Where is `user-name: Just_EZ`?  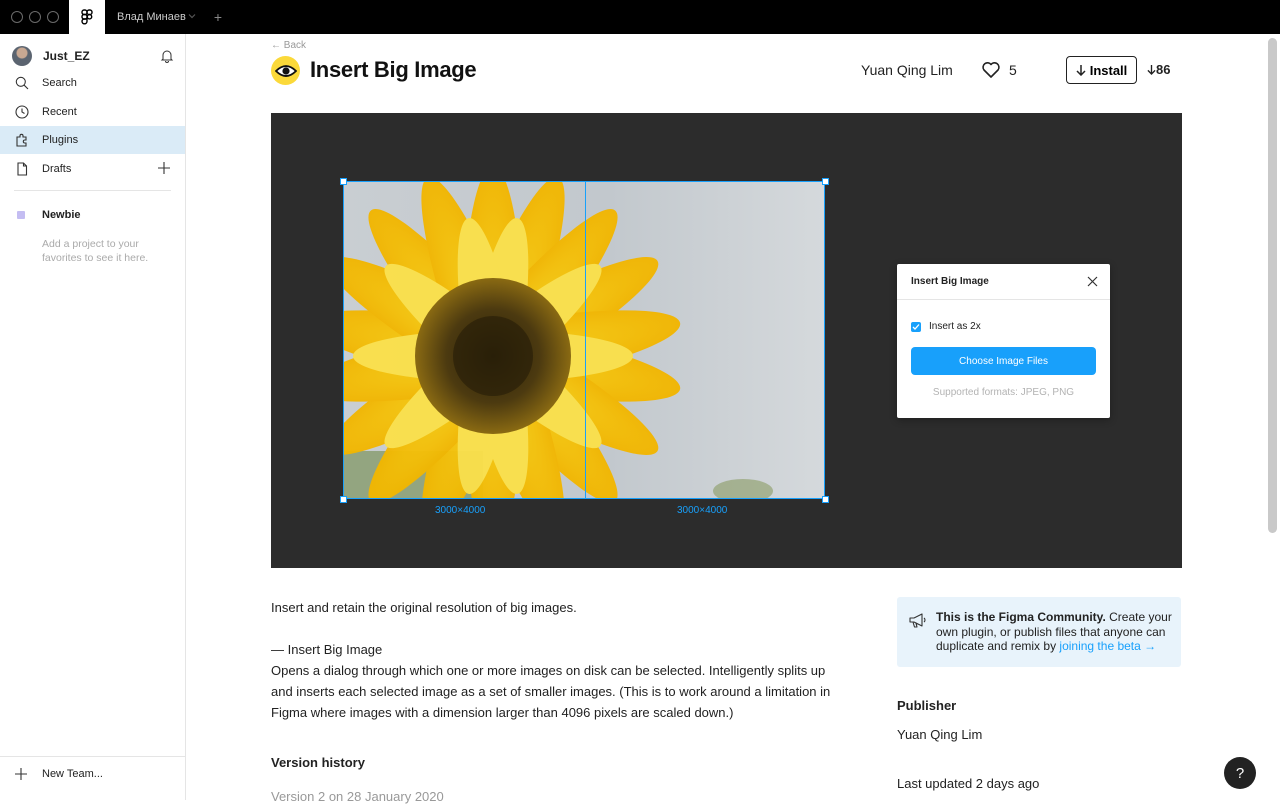 user-name: Just_EZ is located at coordinates (66, 56).